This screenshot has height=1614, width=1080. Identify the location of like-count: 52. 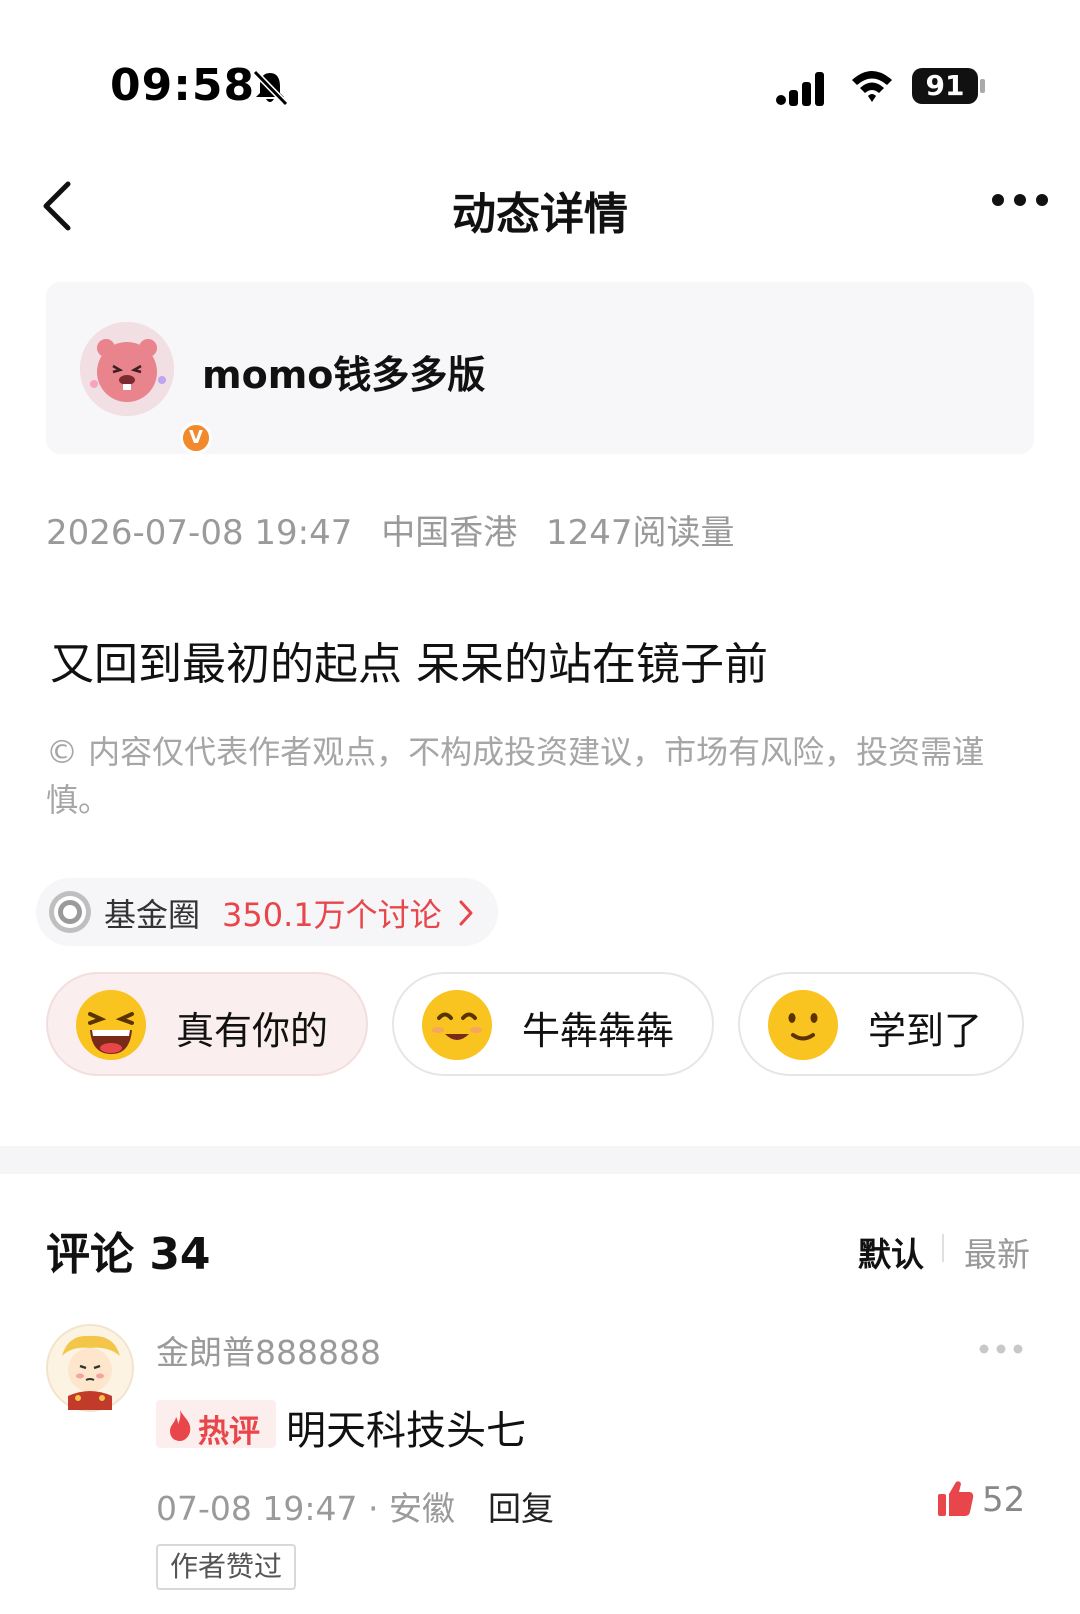
(1004, 1500).